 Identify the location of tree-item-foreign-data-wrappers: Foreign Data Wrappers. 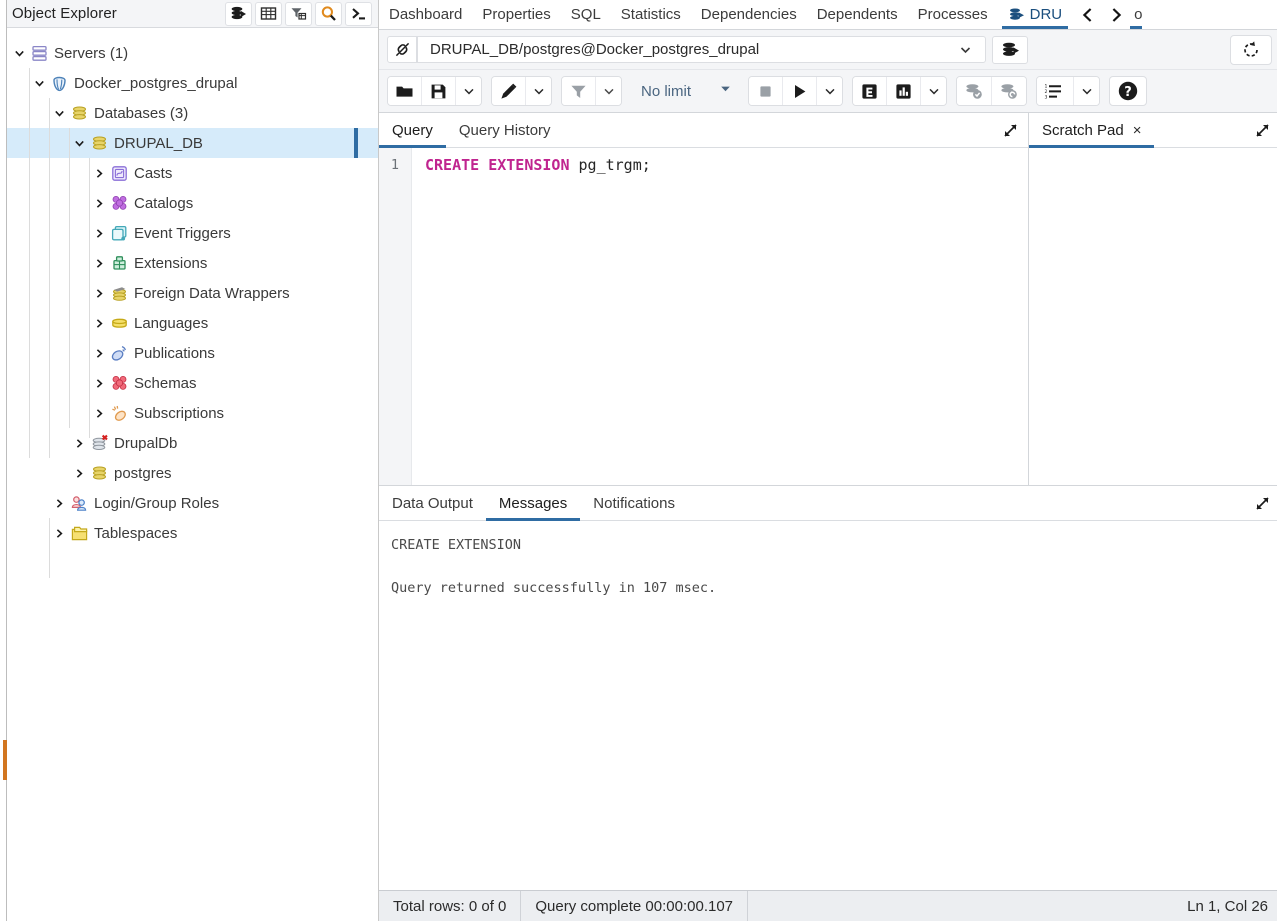
(189, 293).